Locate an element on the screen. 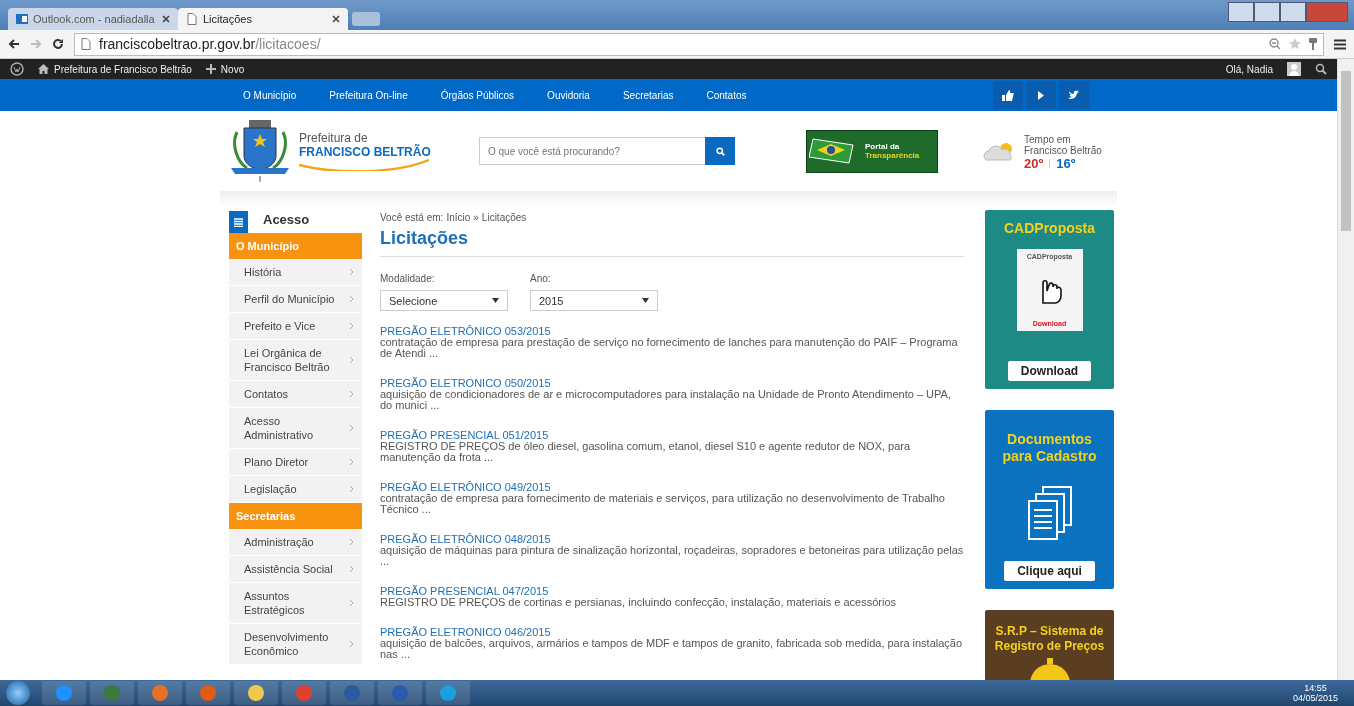 This screenshot has width=1354, height=706. min-temperature: 16º is located at coordinates (1066, 163).